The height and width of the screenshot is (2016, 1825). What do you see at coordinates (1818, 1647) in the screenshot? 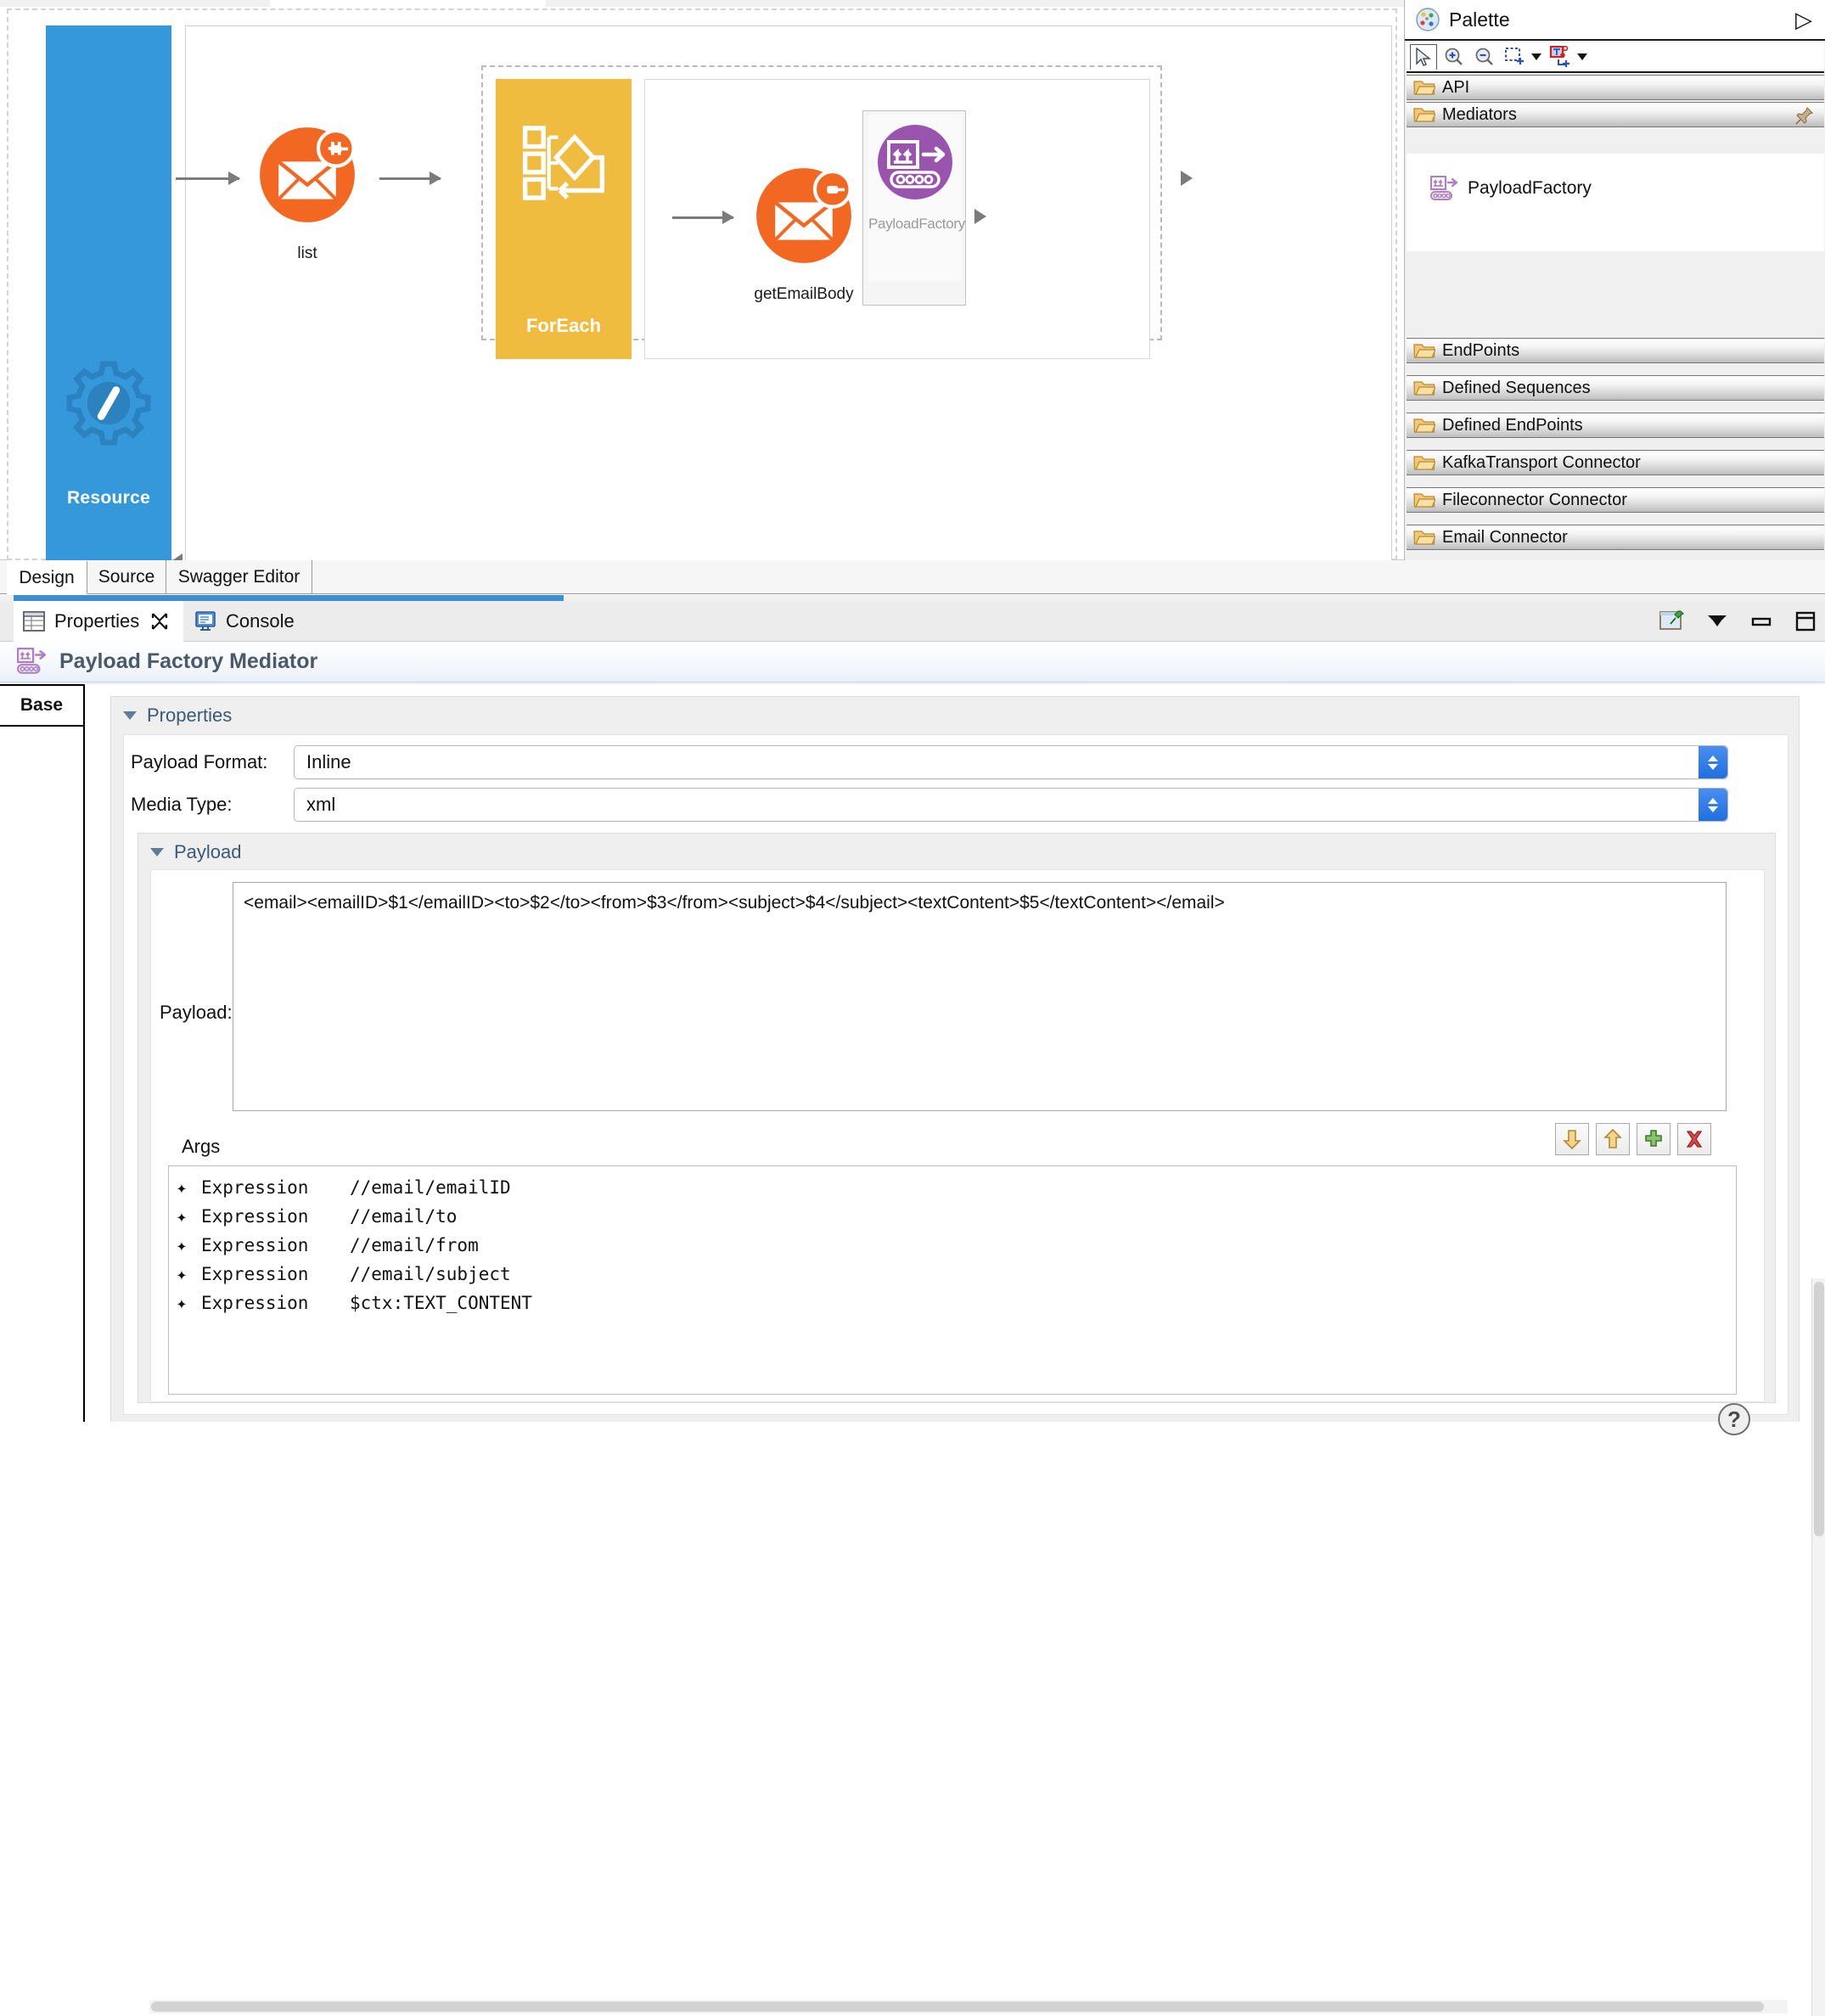
I see `form-vertical-scrollbar` at bounding box center [1818, 1647].